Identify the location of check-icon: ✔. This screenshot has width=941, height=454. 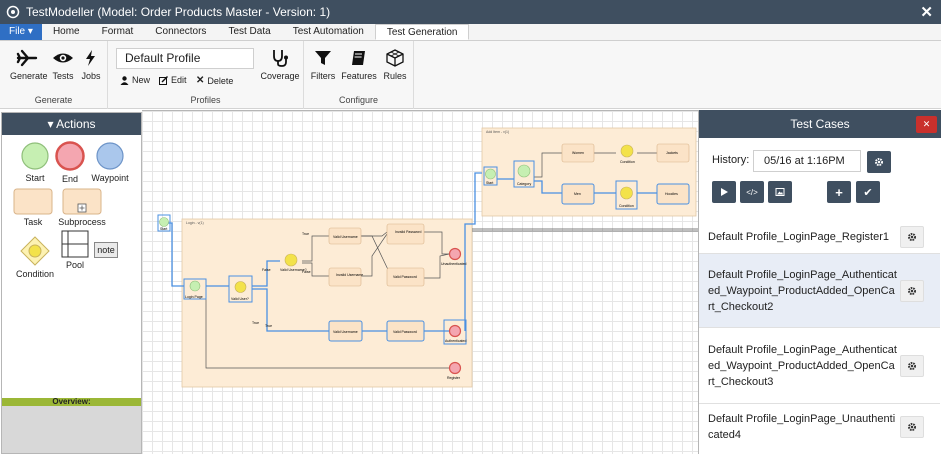
(868, 192).